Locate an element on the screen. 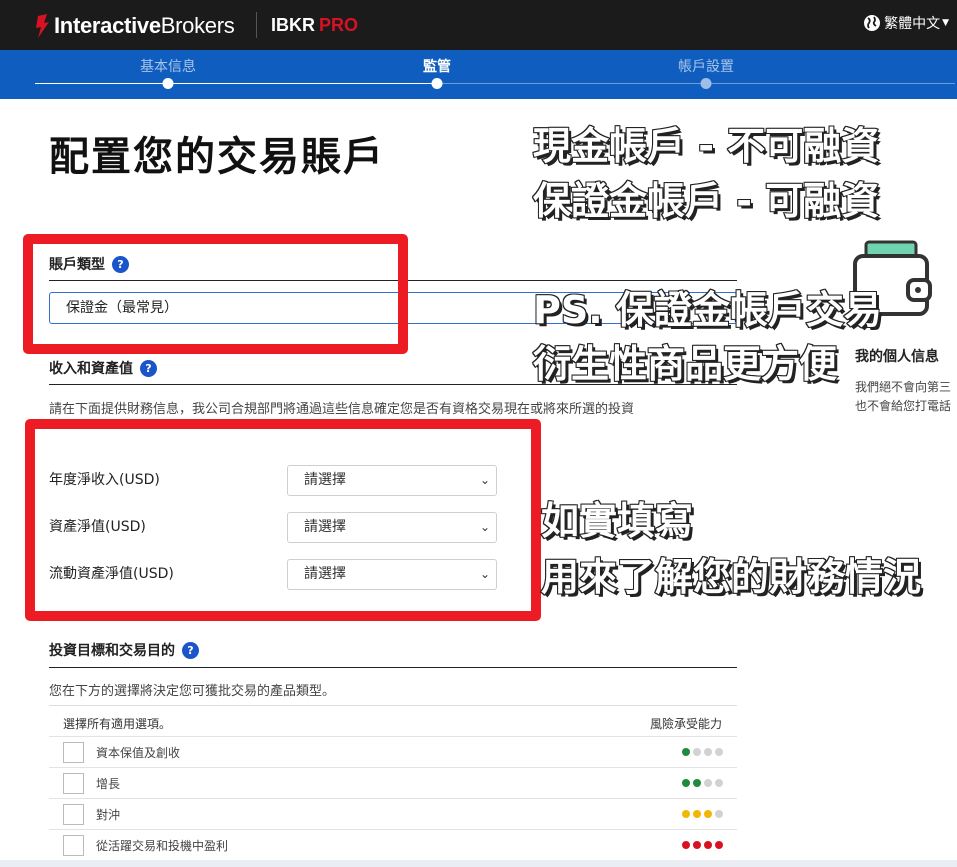 Image resolution: width=957 pixels, height=867 pixels. side-card-text-2: 也不會給您打電話 is located at coordinates (903, 406).